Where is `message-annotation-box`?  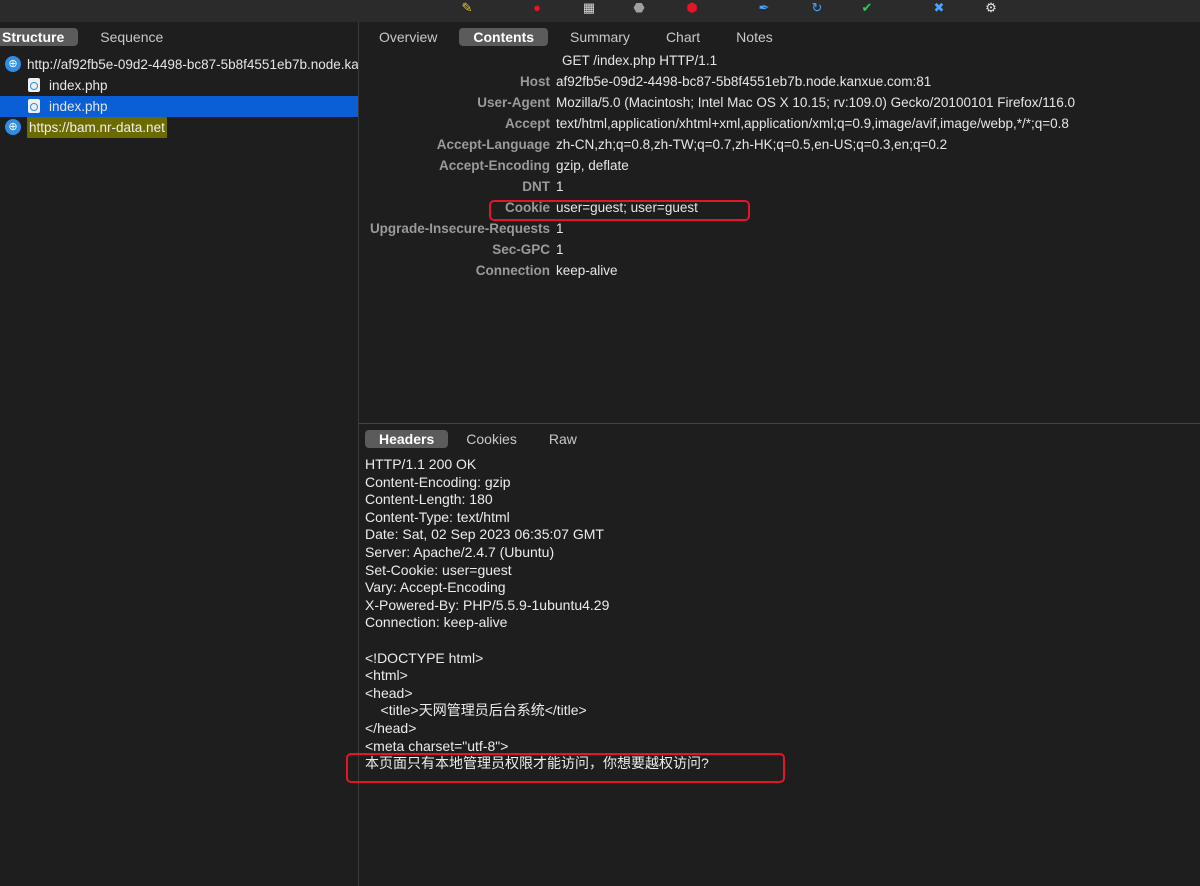
message-annotation-box is located at coordinates (565, 768).